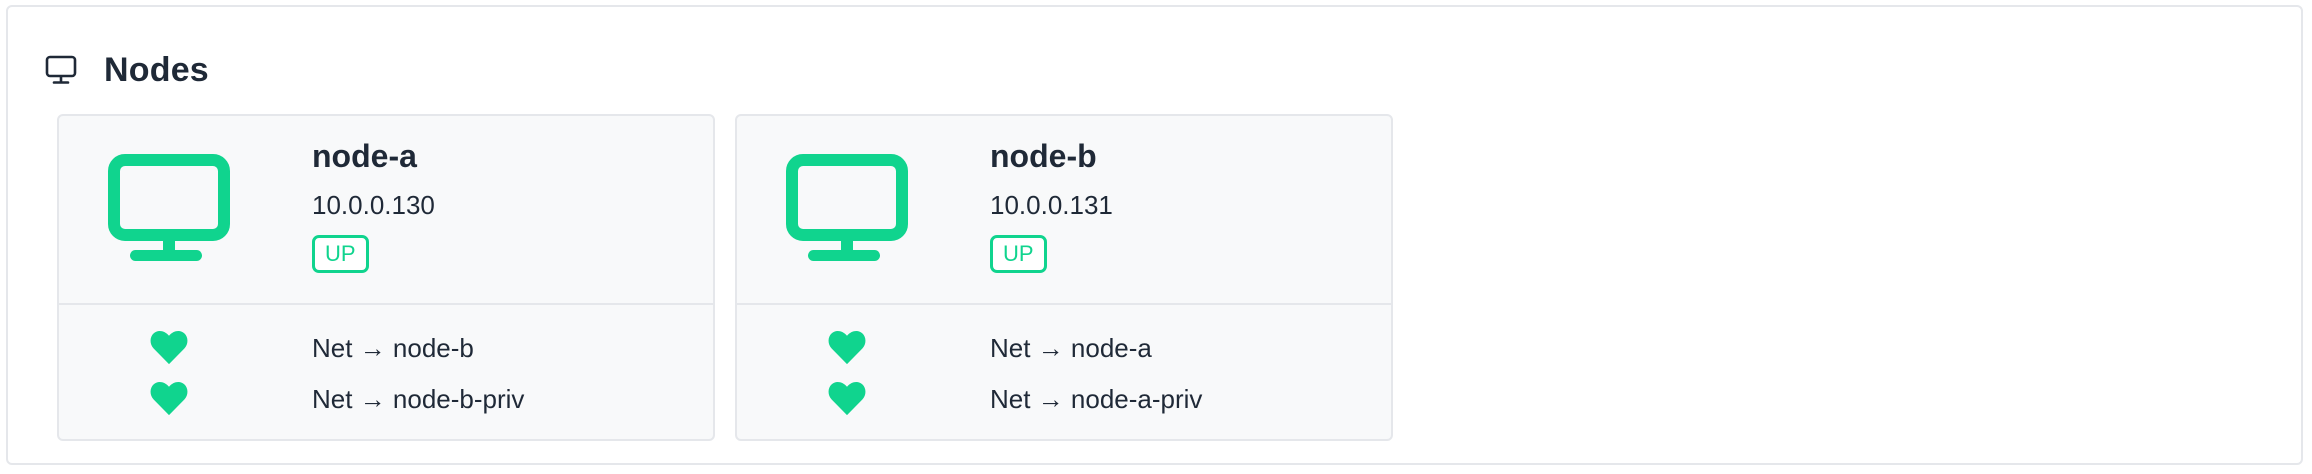 This screenshot has width=2312, height=474. Describe the element at coordinates (364, 156) in the screenshot. I see `node-name: node-a` at that location.